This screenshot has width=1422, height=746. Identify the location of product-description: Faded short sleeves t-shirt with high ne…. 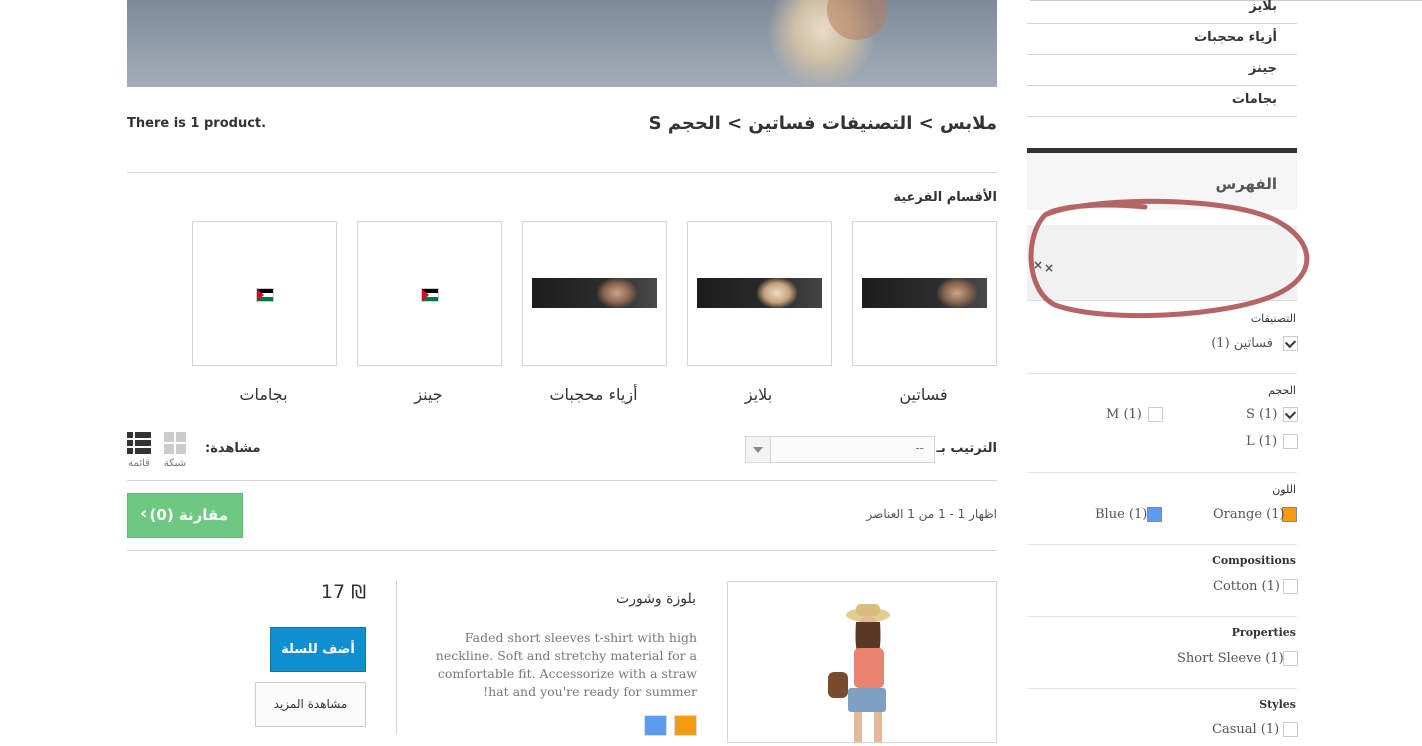
(566, 664).